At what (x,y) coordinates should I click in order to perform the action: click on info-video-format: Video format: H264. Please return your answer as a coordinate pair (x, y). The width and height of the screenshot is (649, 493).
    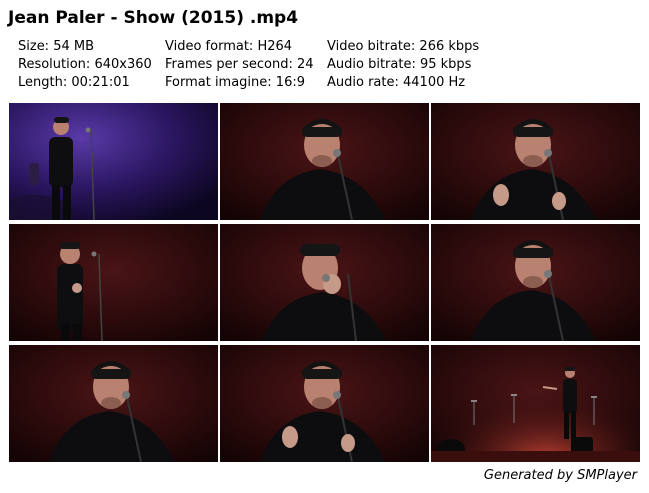
    Looking at the image, I should click on (229, 46).